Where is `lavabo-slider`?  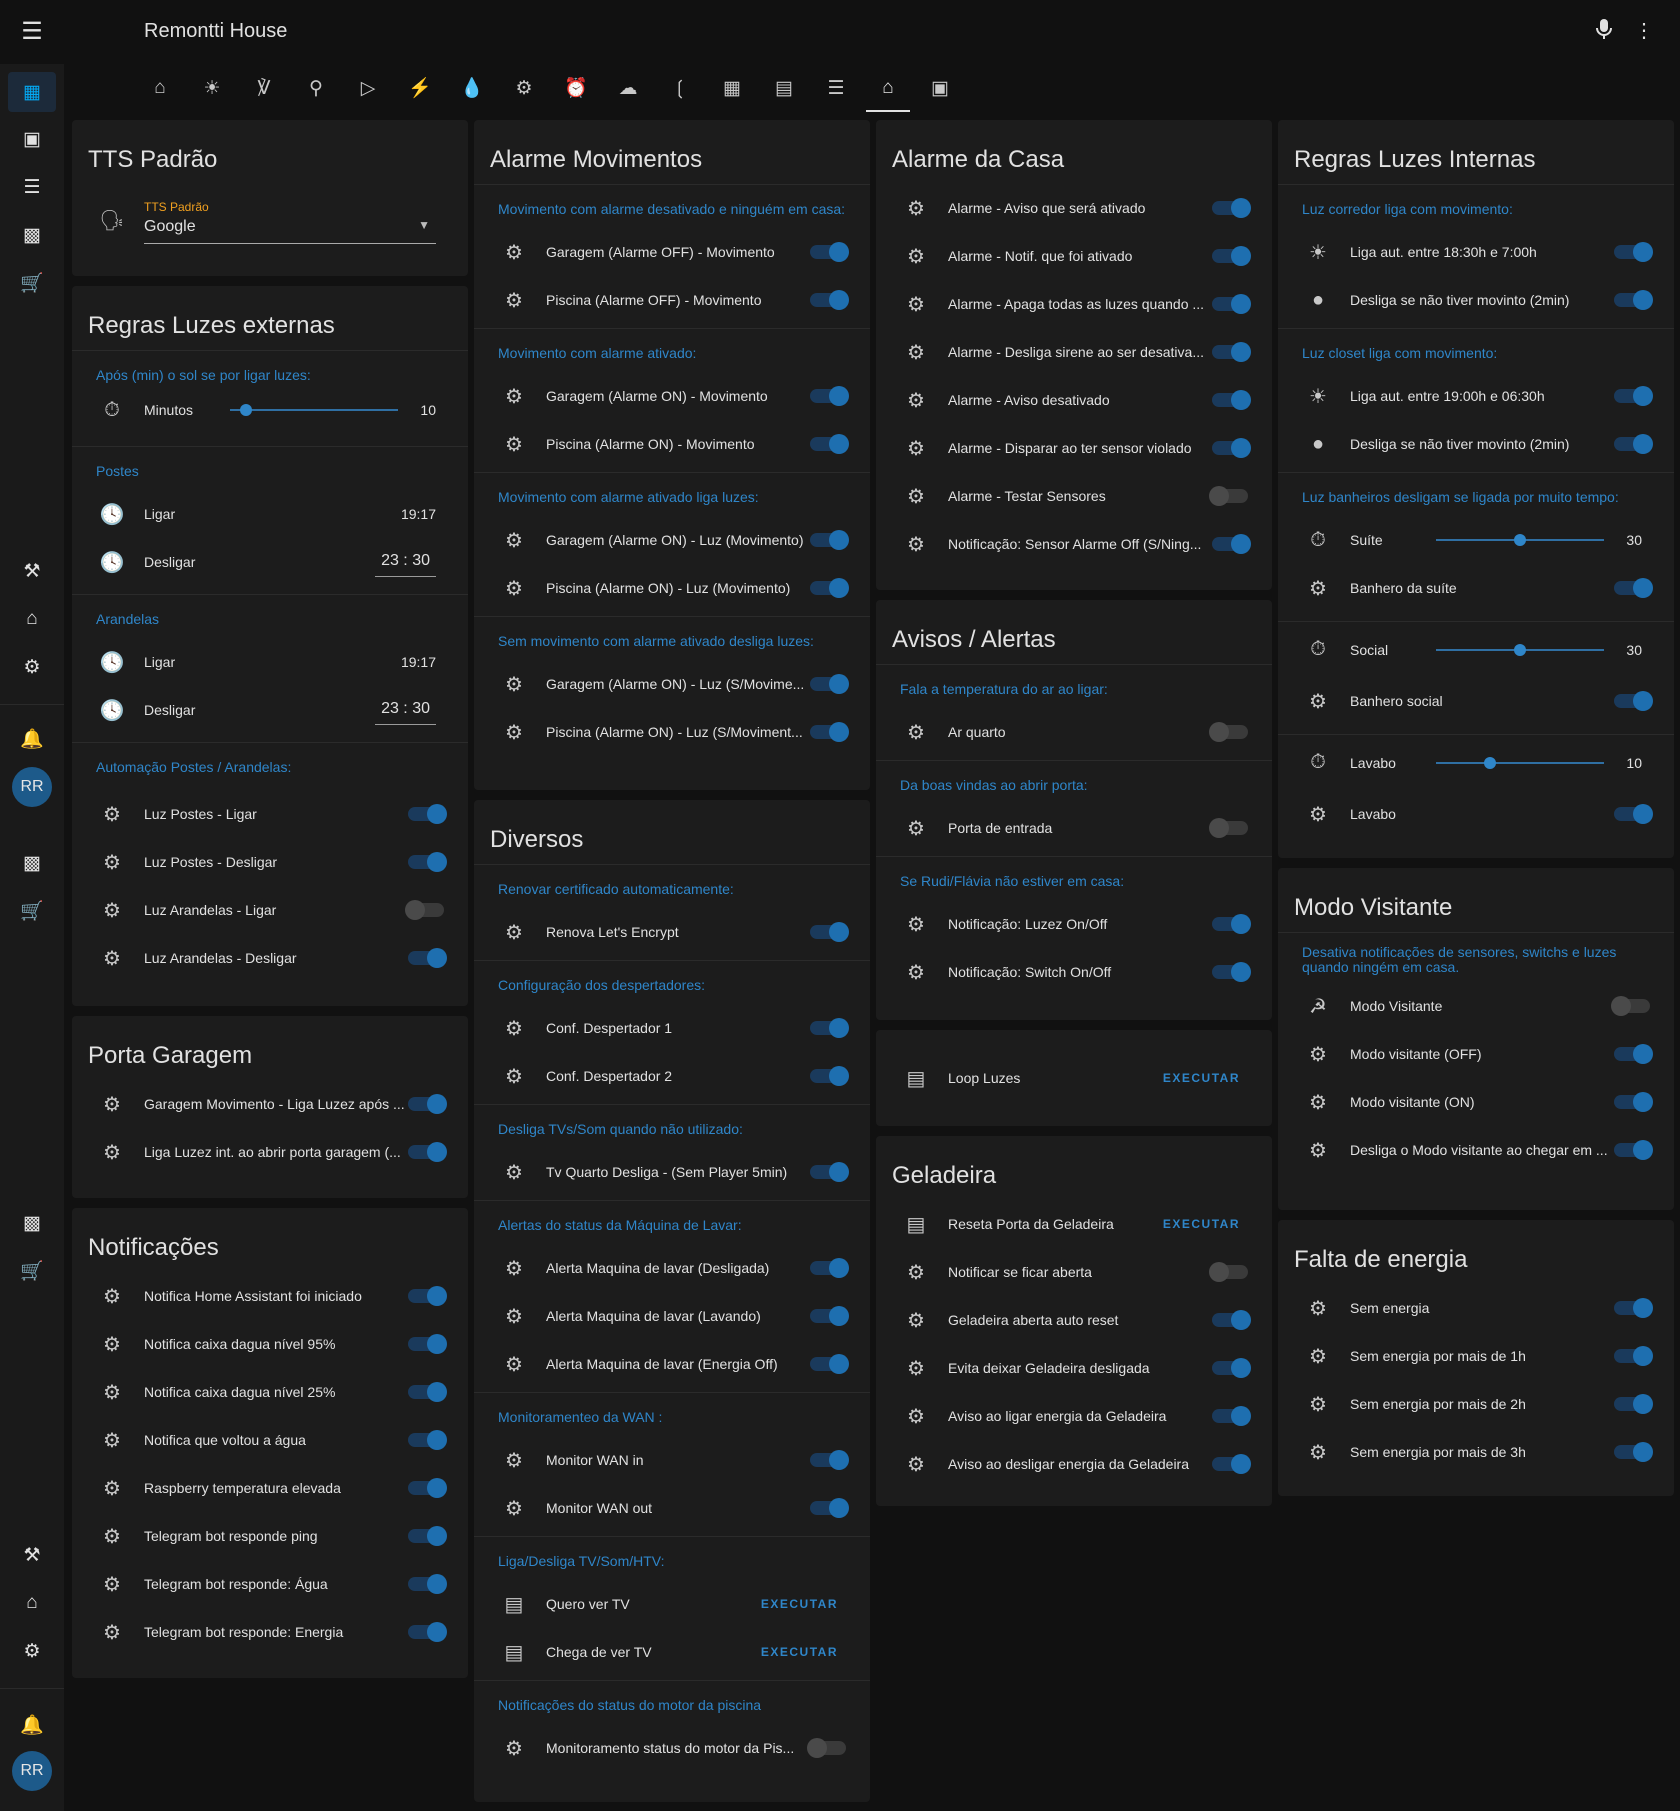
lavabo-slider is located at coordinates (1520, 763).